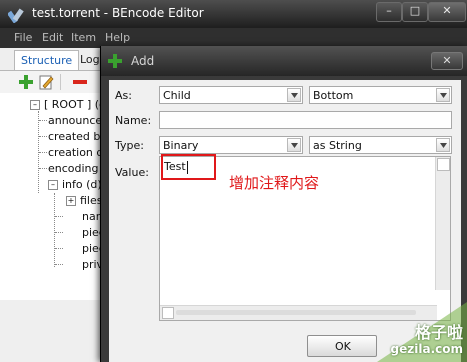 The height and width of the screenshot is (362, 467). Describe the element at coordinates (233, 38) in the screenshot. I see `menu-bar: File Edit Item Help` at that location.